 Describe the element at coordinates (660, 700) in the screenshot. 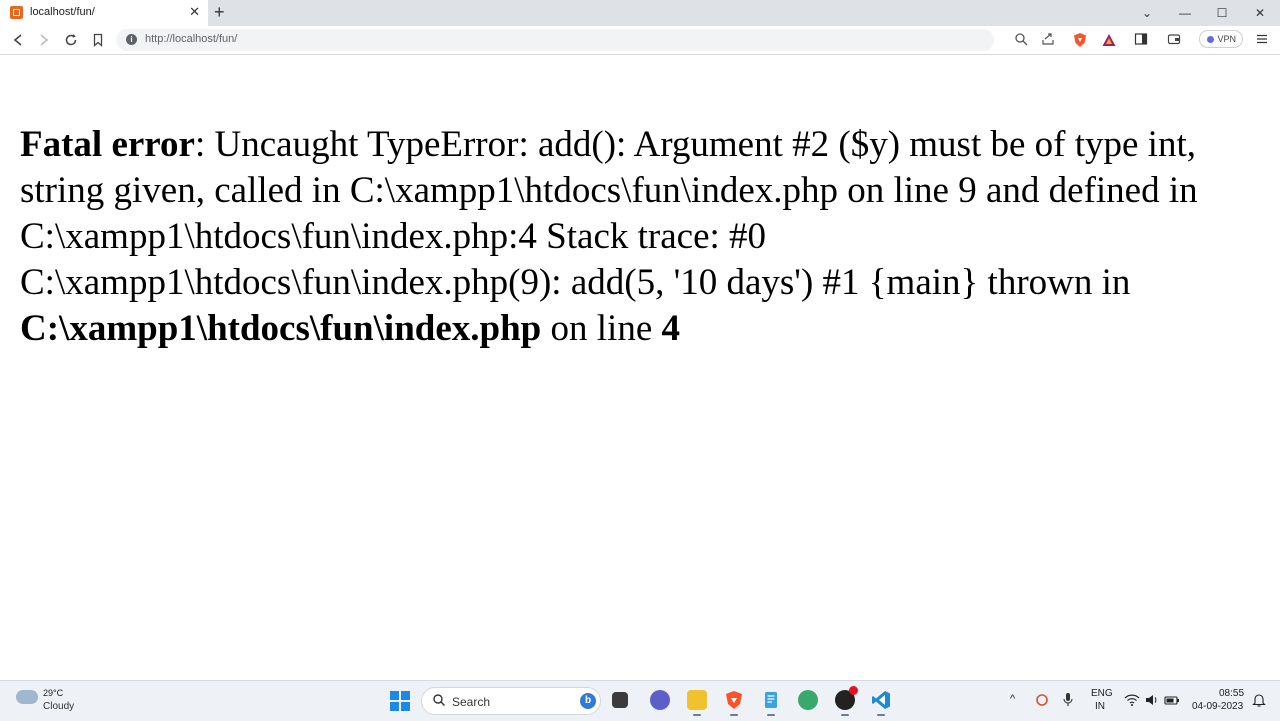

I see `chat-icon` at that location.